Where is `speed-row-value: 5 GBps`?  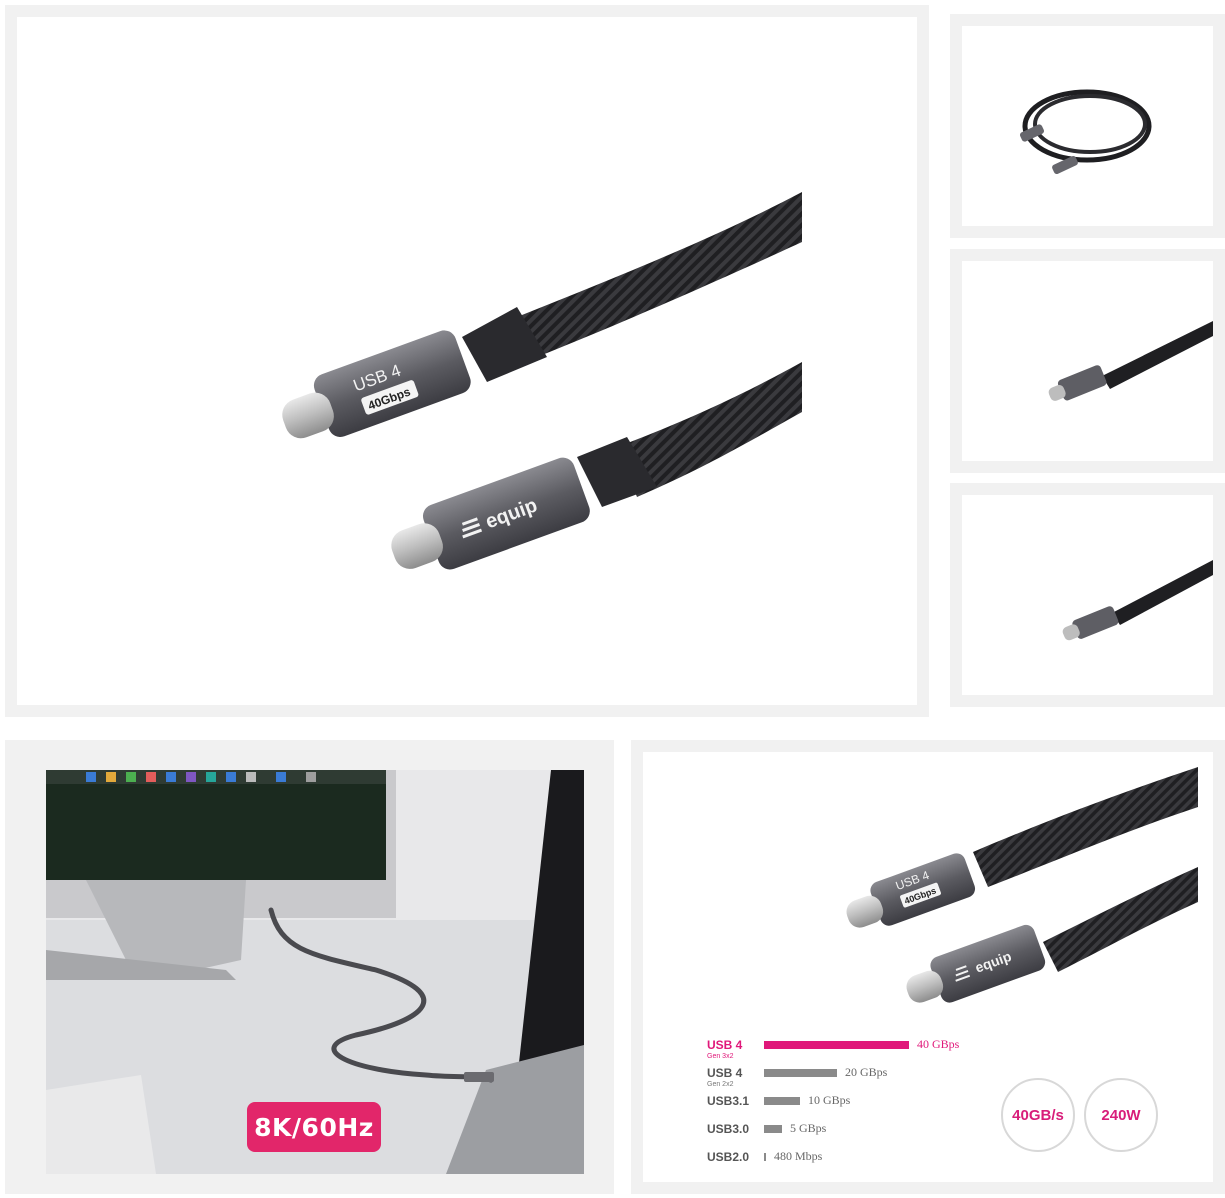
speed-row-value: 5 GBps is located at coordinates (808, 1128).